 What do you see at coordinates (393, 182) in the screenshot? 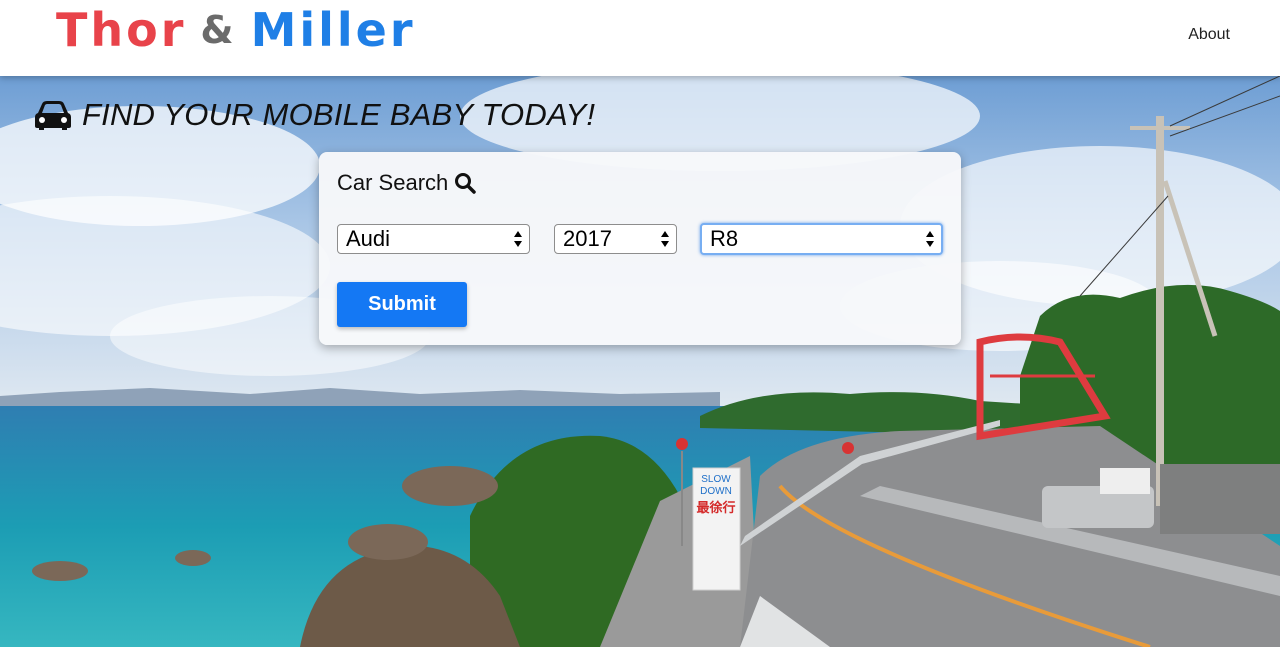
I see `car-search-label: Car Search` at bounding box center [393, 182].